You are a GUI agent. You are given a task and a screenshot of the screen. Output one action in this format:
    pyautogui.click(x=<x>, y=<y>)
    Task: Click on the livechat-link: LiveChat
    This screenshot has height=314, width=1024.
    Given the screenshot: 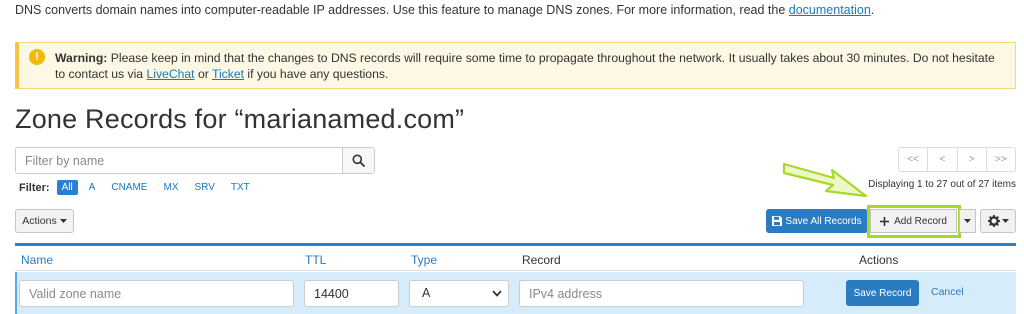 What is the action you would take?
    pyautogui.click(x=170, y=74)
    